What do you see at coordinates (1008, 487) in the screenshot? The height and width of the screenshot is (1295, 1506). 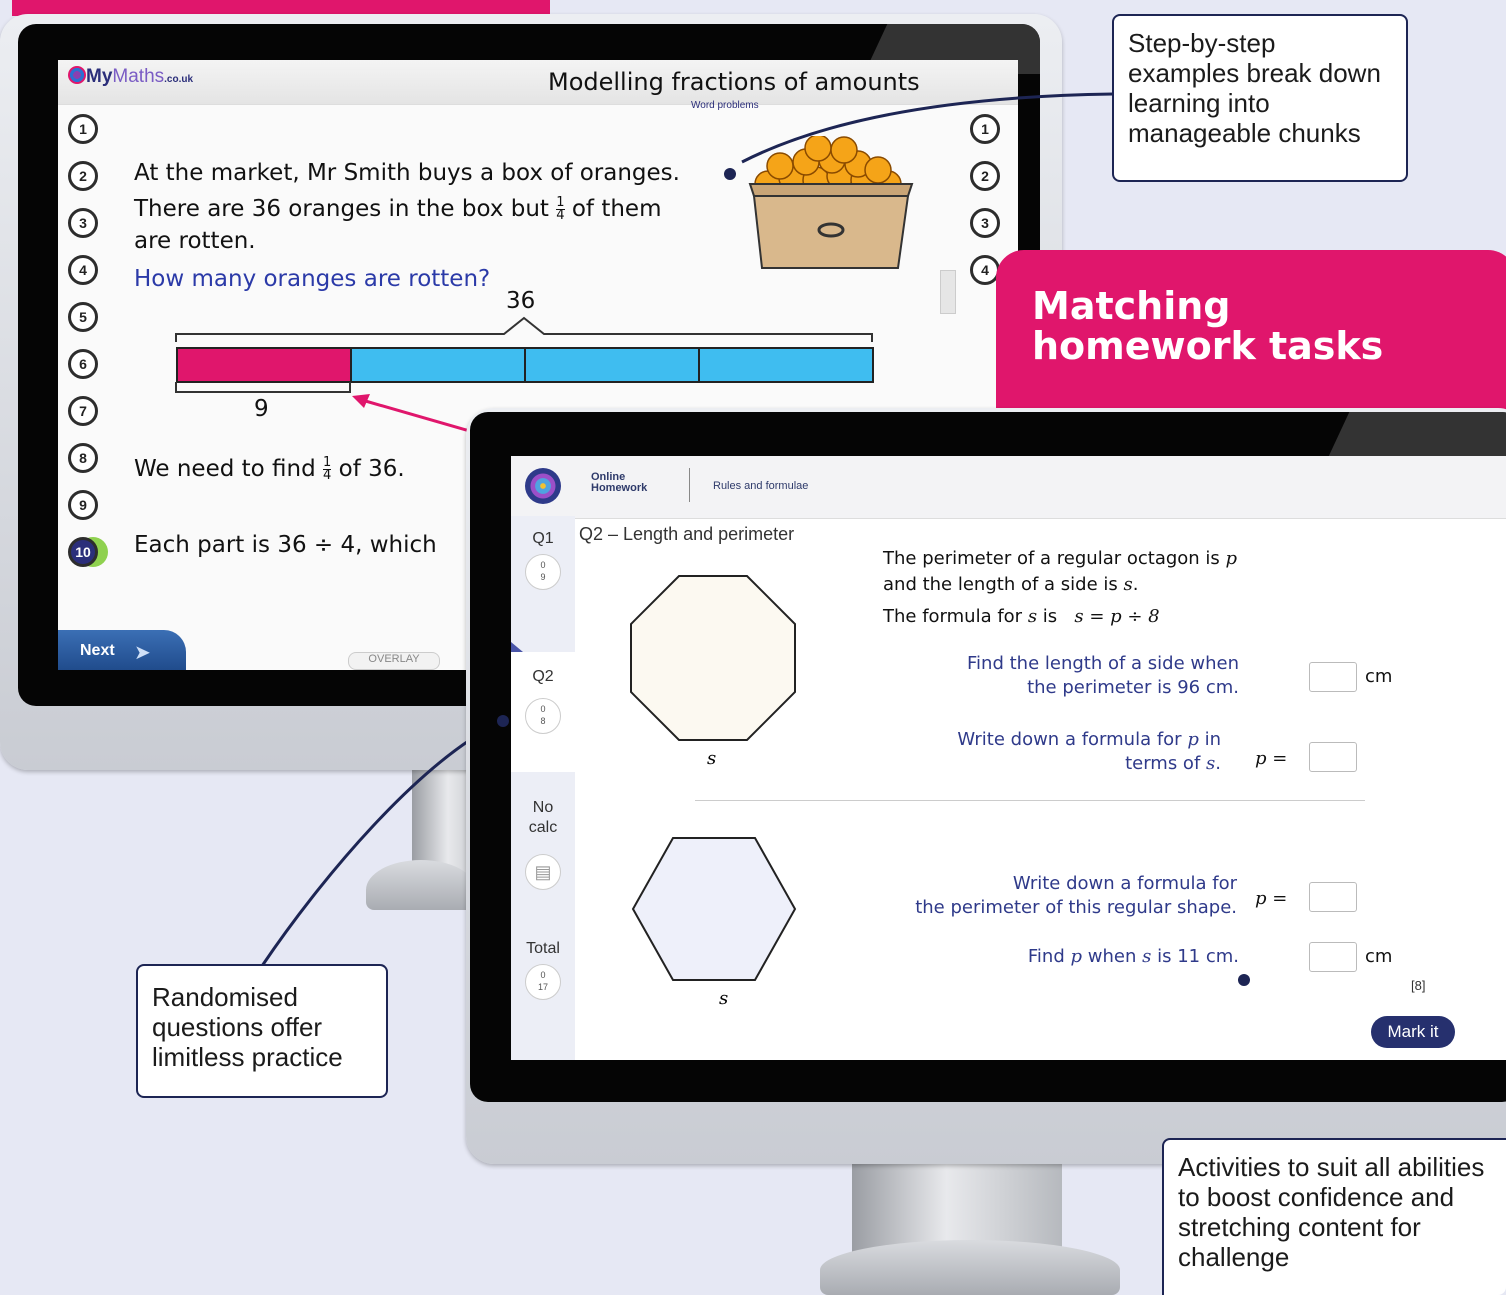 I see `homework-header` at bounding box center [1008, 487].